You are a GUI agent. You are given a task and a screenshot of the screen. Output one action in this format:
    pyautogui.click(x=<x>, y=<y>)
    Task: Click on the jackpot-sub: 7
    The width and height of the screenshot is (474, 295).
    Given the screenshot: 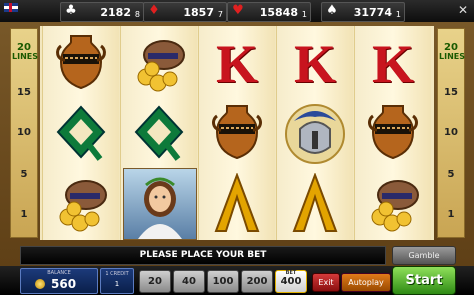 What is the action you would take?
    pyautogui.click(x=220, y=14)
    